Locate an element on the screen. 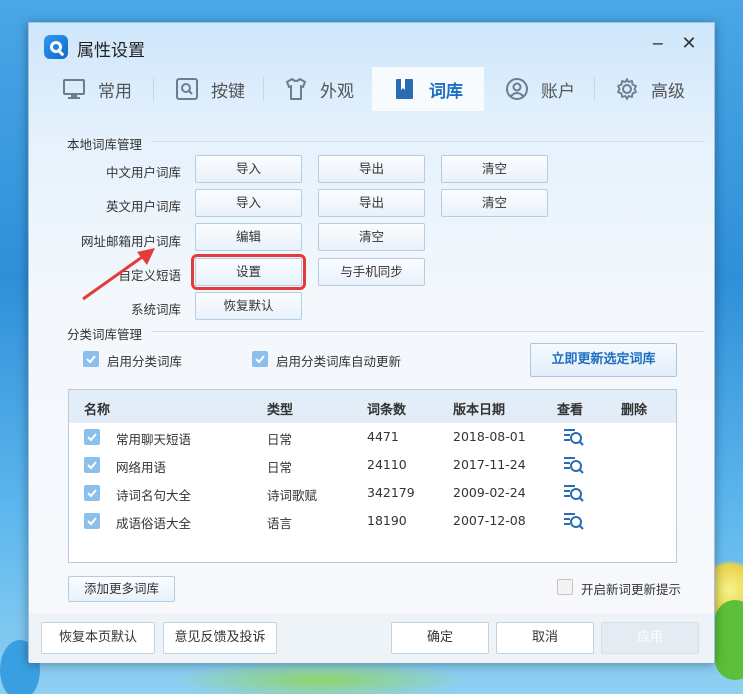  enable-category-label: 启用分类词库 is located at coordinates (145, 361).